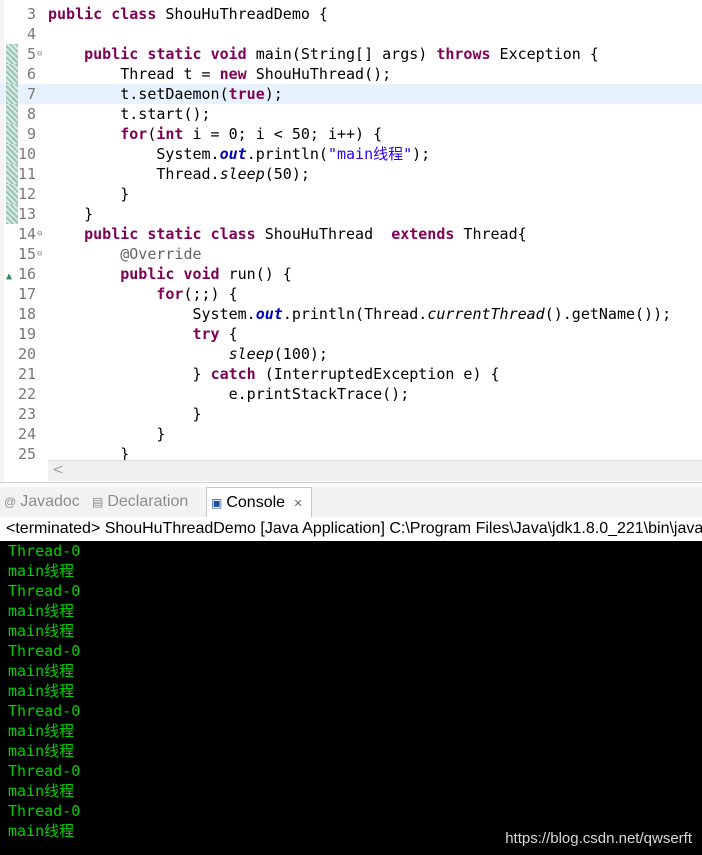 This screenshot has height=855, width=702. I want to click on code-line: 10 System.out.println("main线程");, so click(351, 154).